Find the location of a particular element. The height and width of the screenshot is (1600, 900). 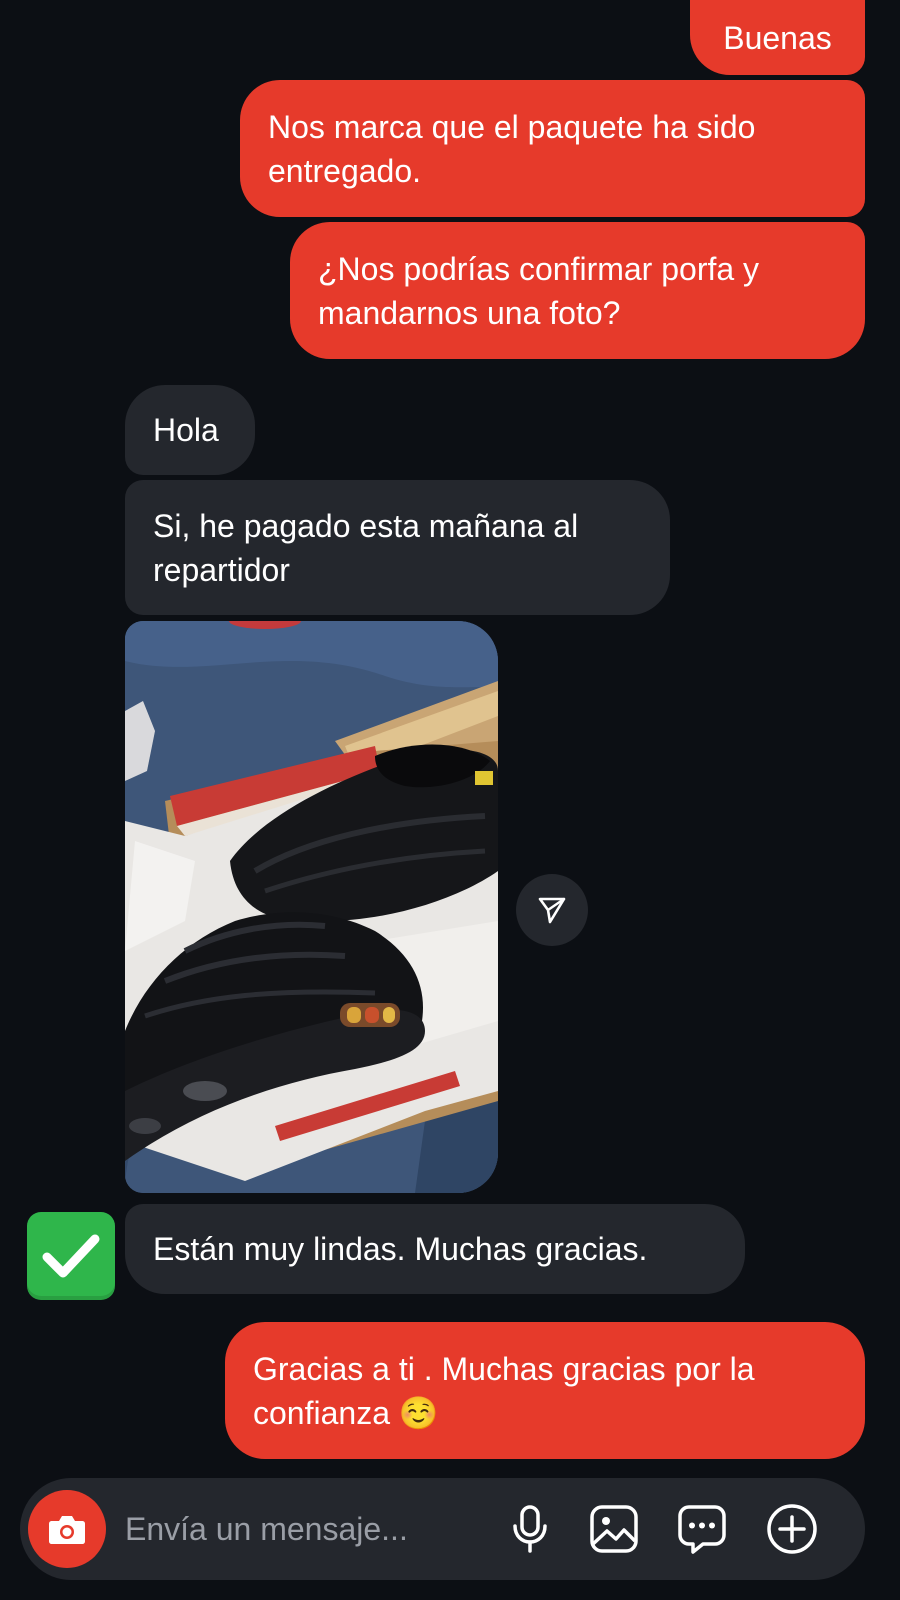

sticker-chat-icon is located at coordinates (702, 1529).